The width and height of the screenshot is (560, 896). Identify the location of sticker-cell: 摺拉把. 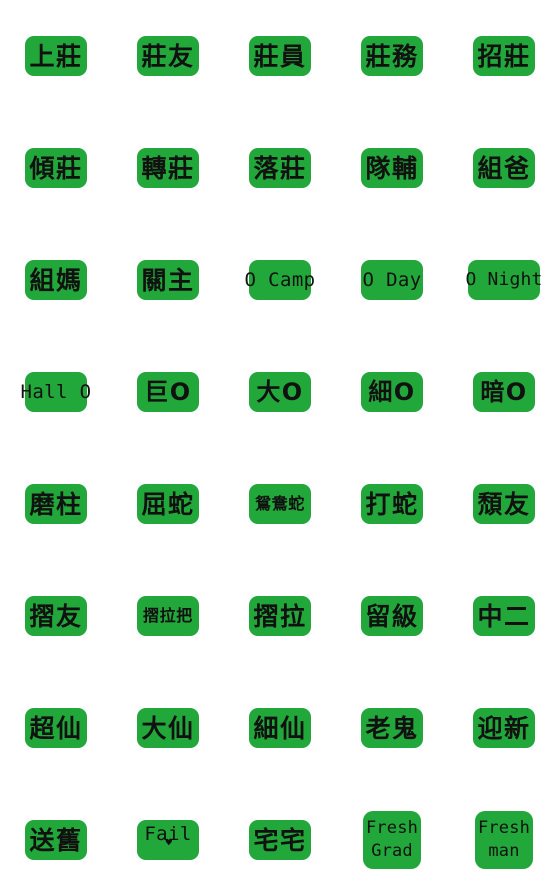
(168, 616).